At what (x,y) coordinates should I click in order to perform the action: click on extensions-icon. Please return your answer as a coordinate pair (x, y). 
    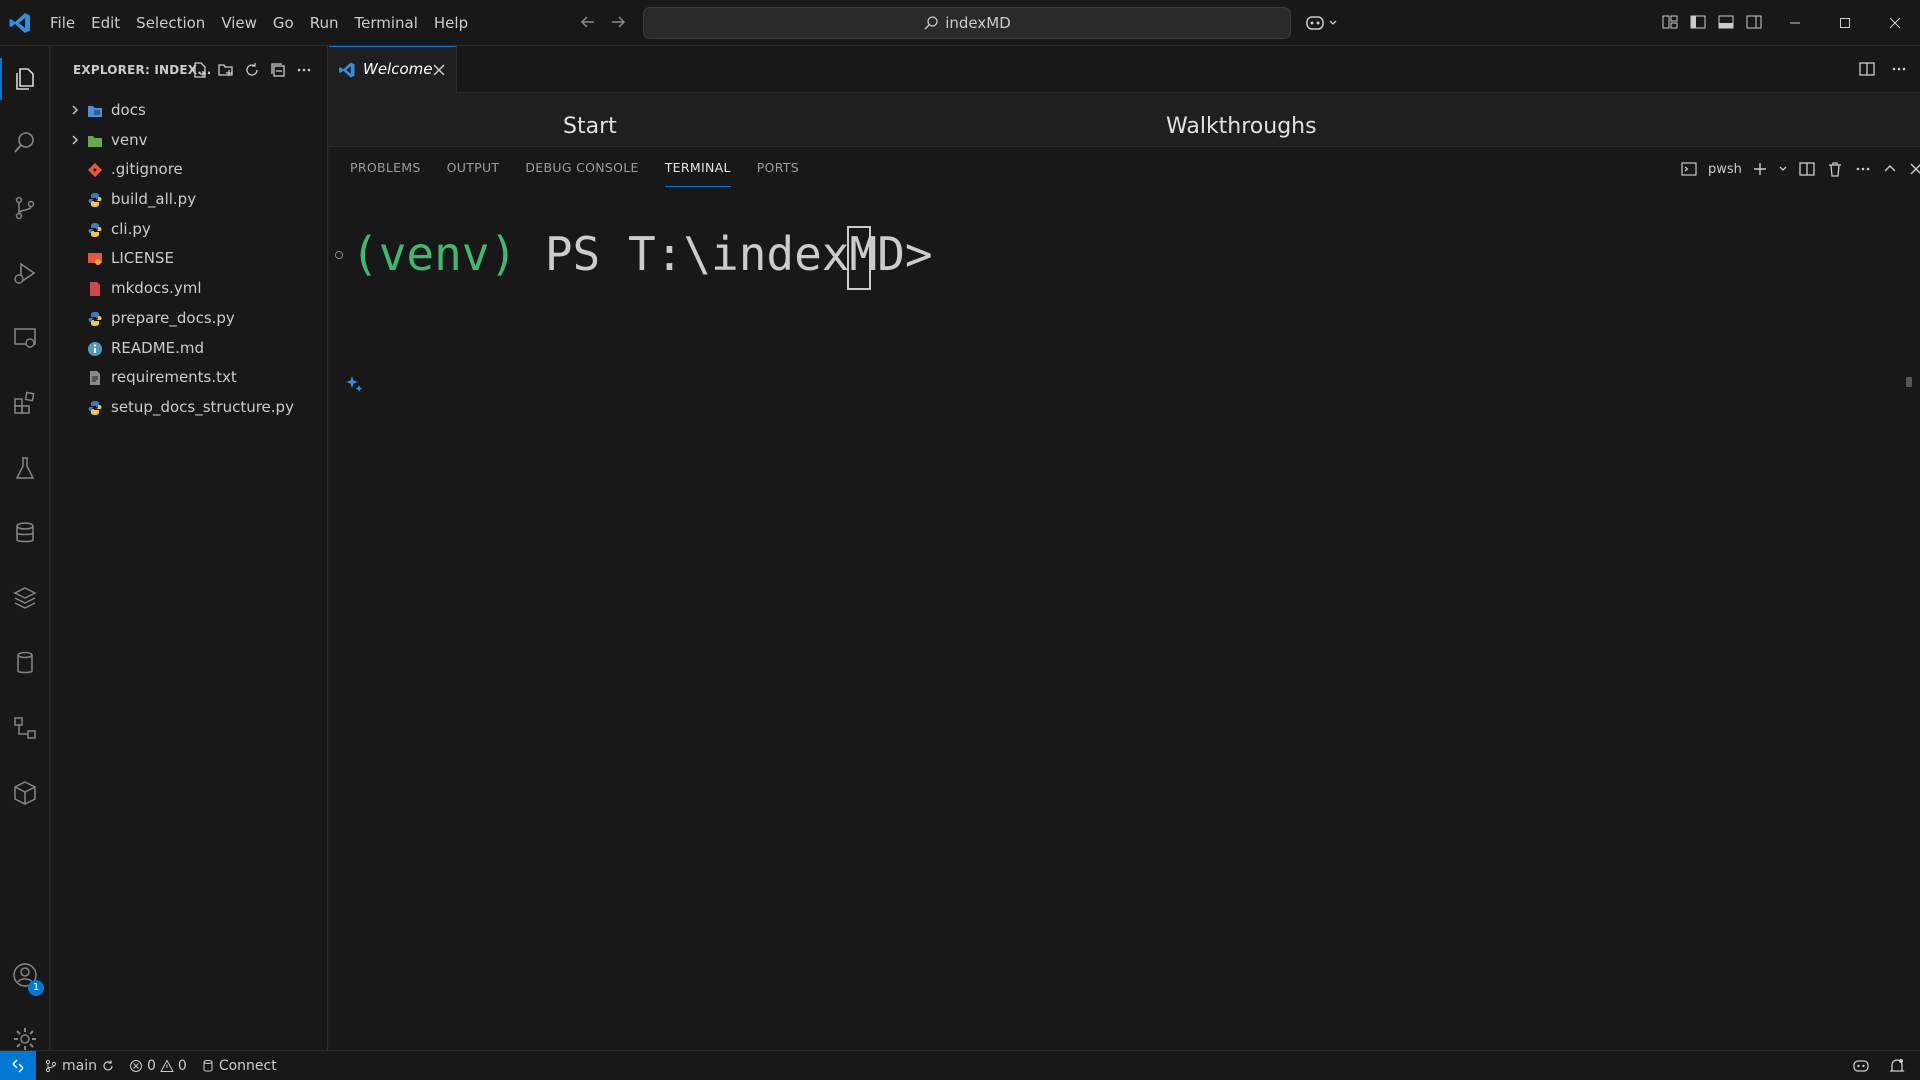
    Looking at the image, I should click on (25, 403).